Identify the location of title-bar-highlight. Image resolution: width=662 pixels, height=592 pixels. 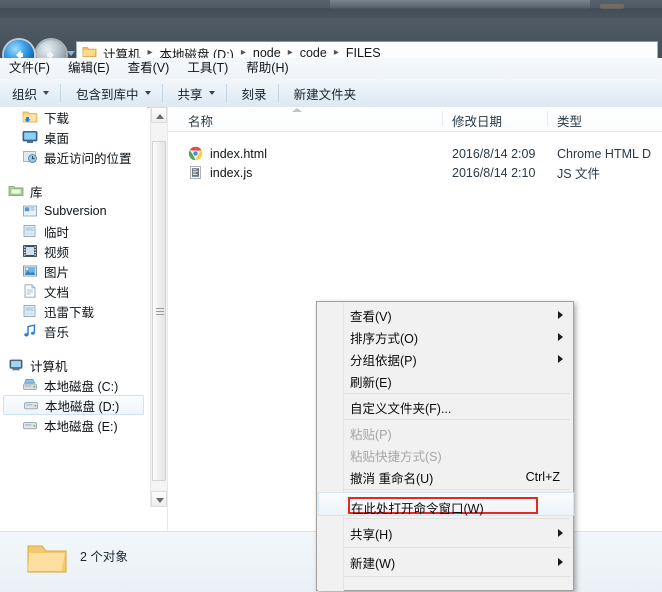
(612, 6).